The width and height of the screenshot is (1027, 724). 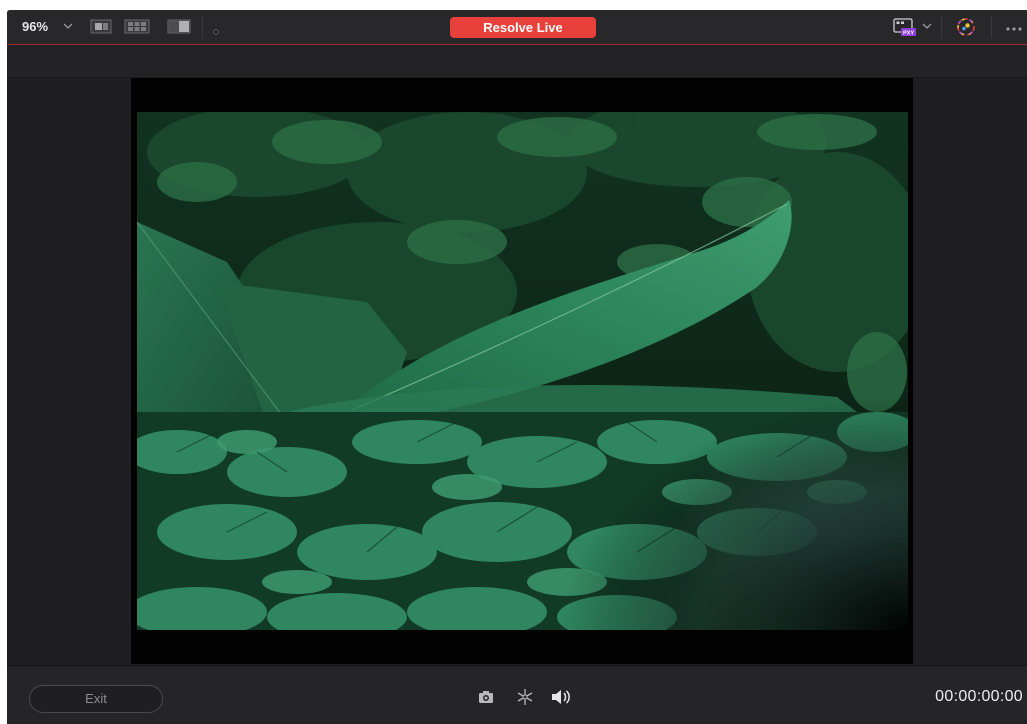 What do you see at coordinates (96, 699) in the screenshot?
I see `exit-button: Exit` at bounding box center [96, 699].